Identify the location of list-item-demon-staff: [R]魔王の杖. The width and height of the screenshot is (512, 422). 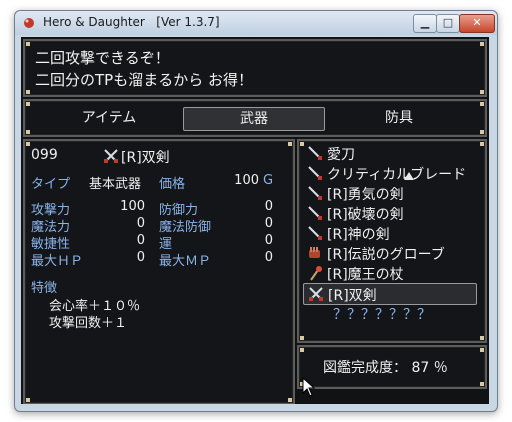
(389, 273).